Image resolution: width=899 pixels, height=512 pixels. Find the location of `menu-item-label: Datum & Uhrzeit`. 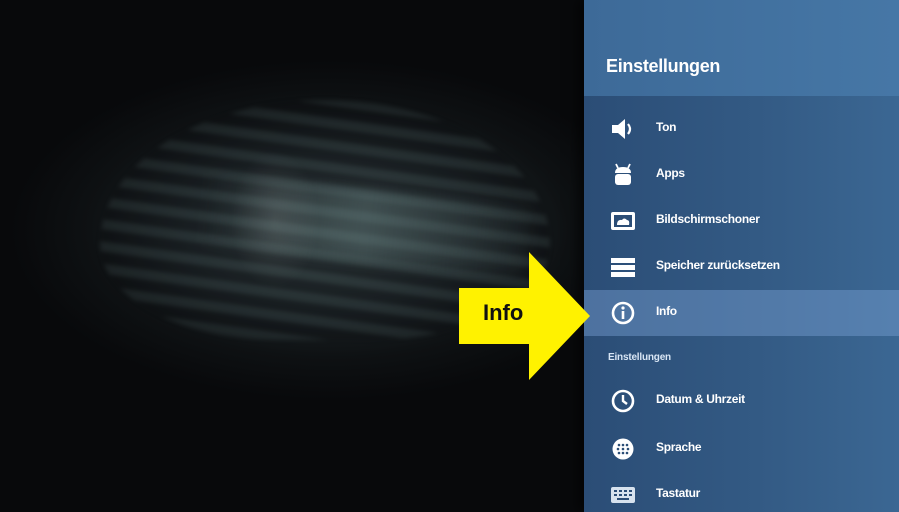

menu-item-label: Datum & Uhrzeit is located at coordinates (700, 399).